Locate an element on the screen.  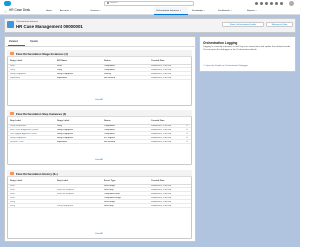
orchestration-record-icon is located at coordinates (10, 24).